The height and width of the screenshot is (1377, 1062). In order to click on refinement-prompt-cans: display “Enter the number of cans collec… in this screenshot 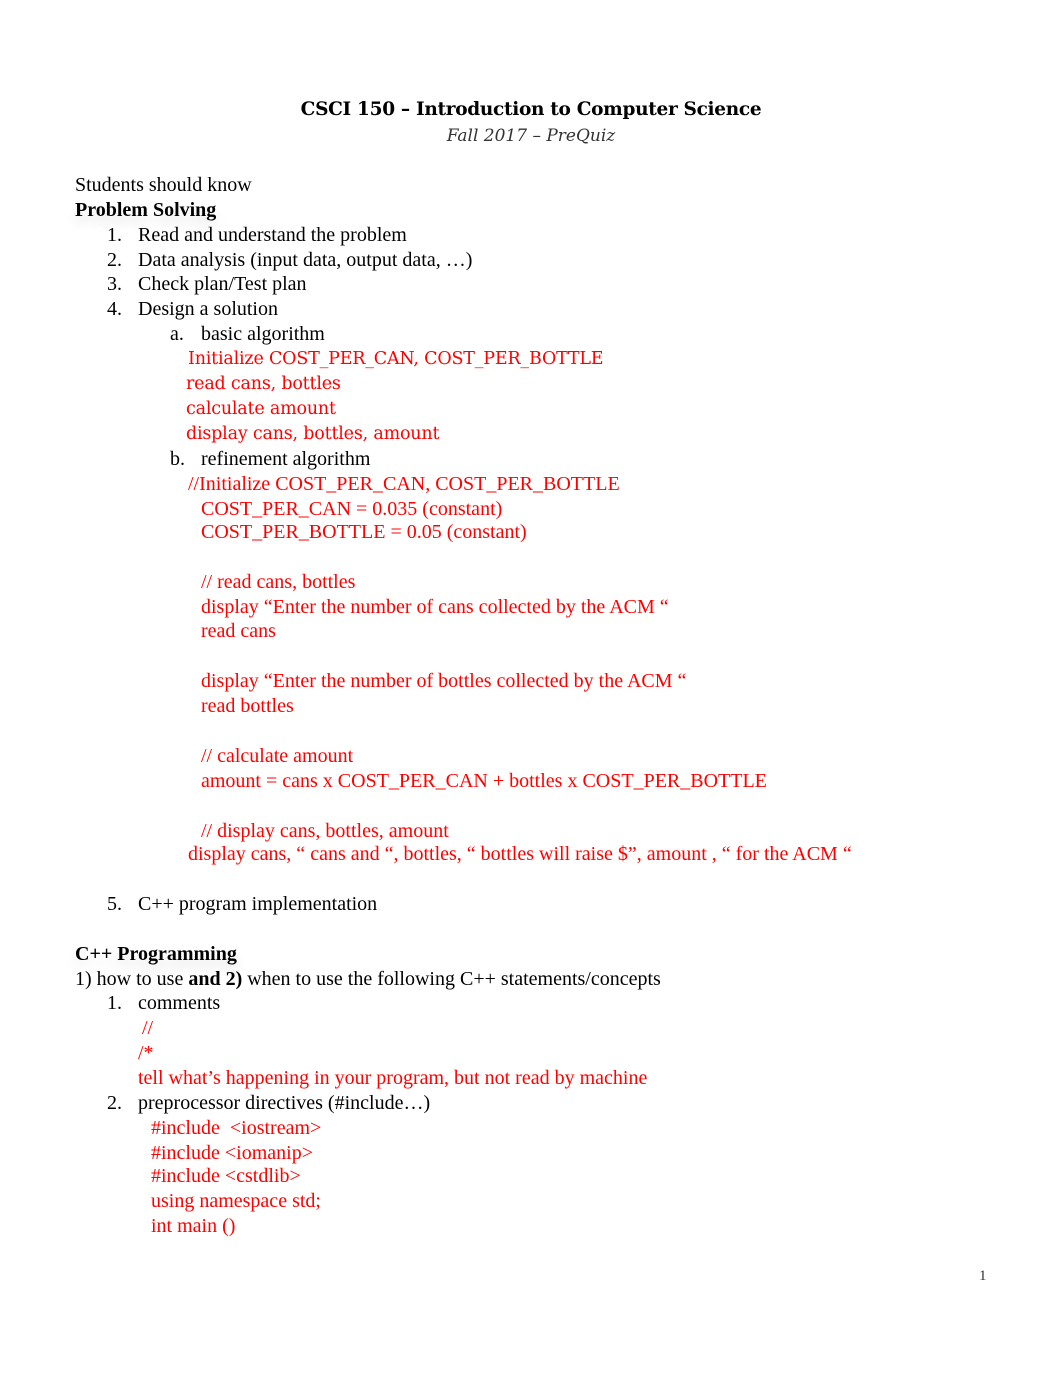, I will do `click(435, 607)`.